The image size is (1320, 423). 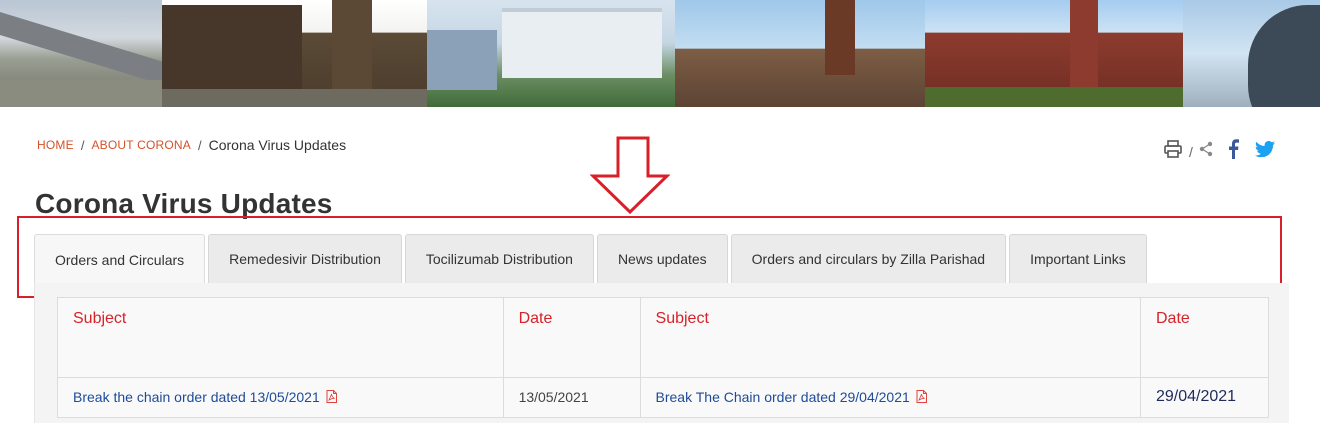 I want to click on tab-label: Orders and circulars by Zilla Parishad, so click(x=868, y=259).